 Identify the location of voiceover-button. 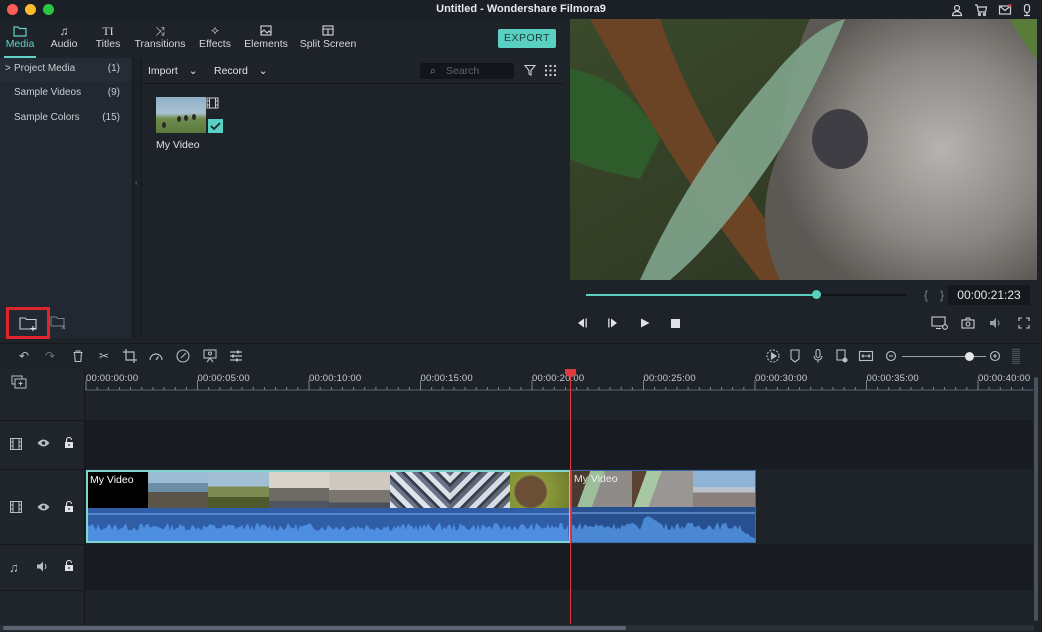
(818, 356).